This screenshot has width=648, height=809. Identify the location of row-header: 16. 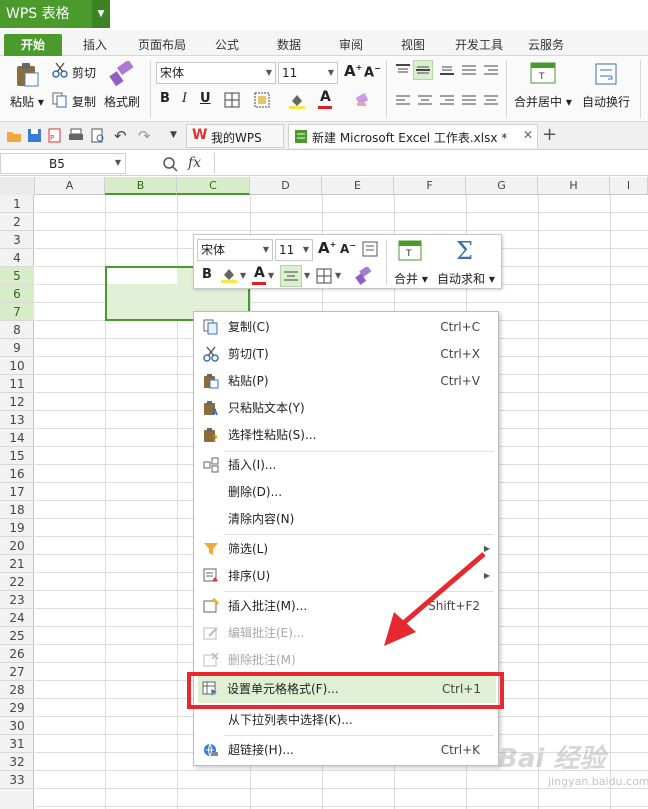
(17, 474).